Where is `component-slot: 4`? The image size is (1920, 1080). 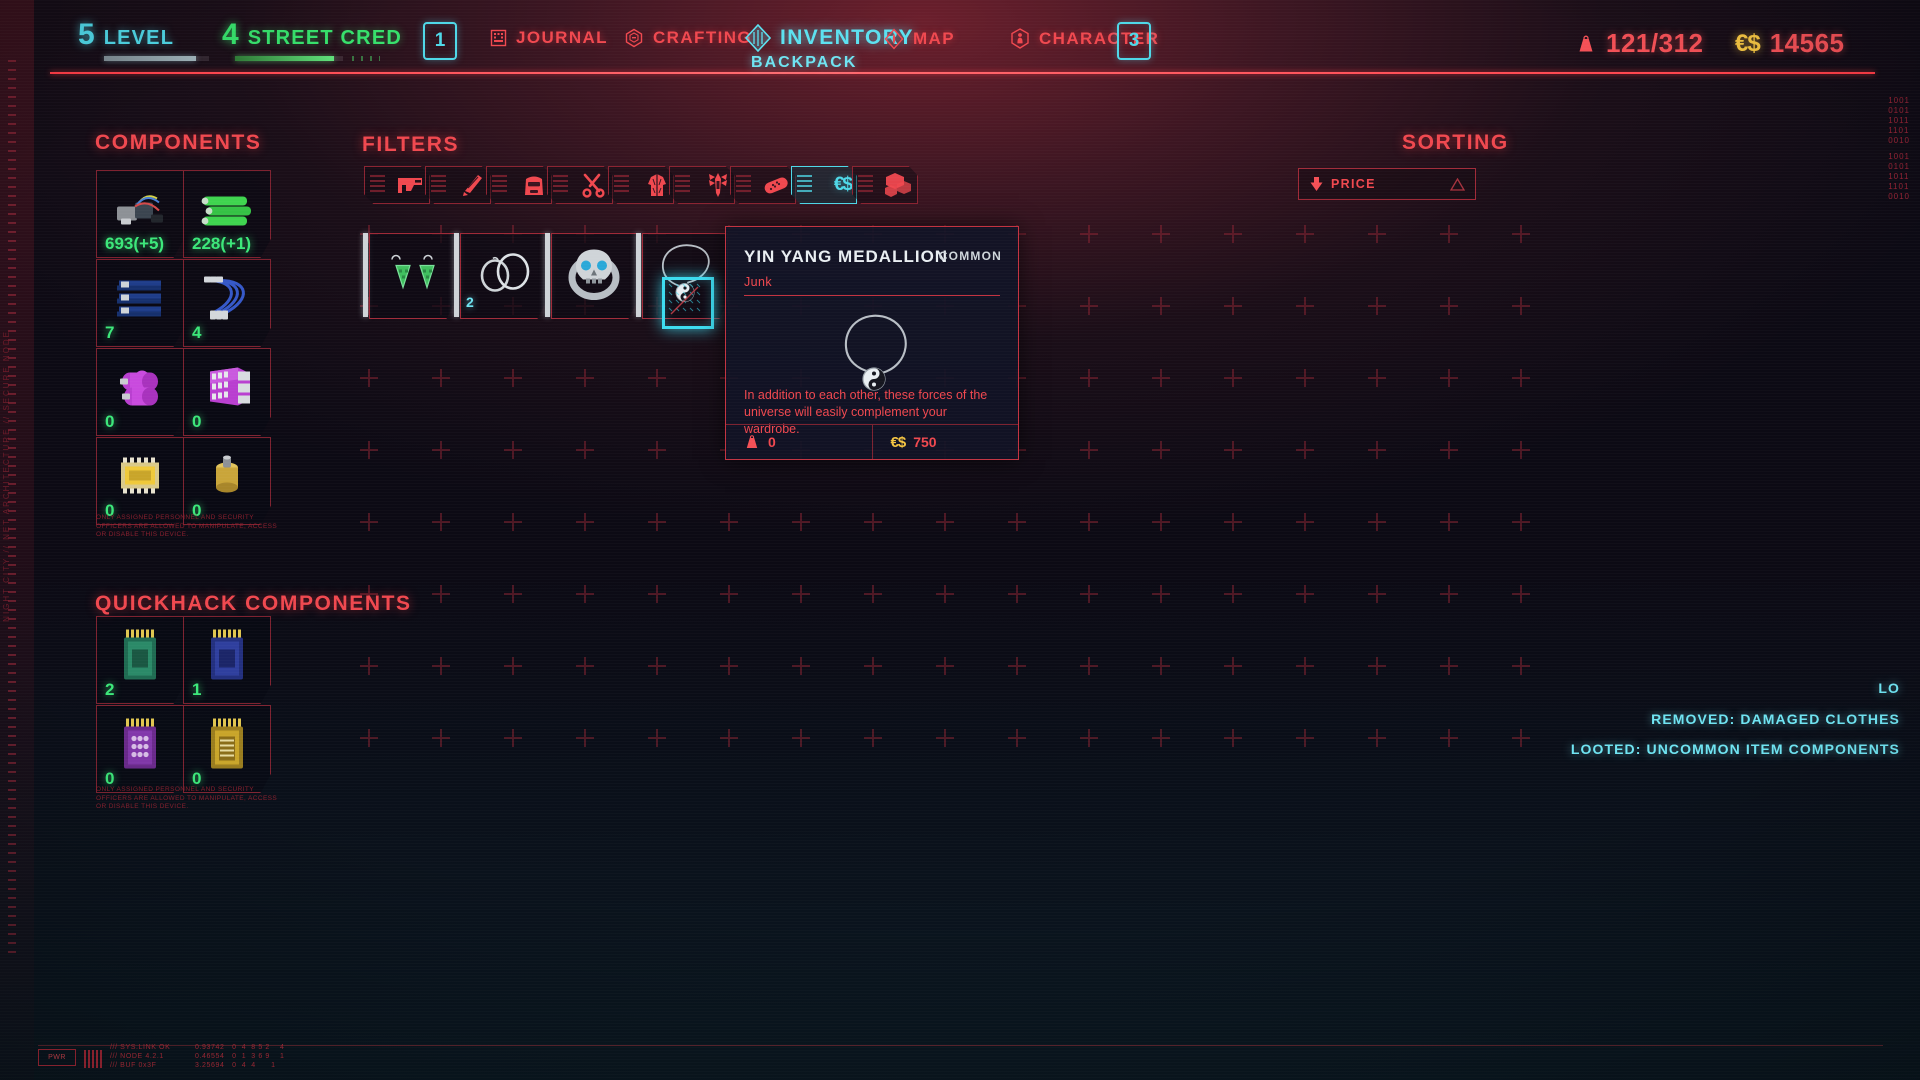 component-slot: 4 is located at coordinates (227, 303).